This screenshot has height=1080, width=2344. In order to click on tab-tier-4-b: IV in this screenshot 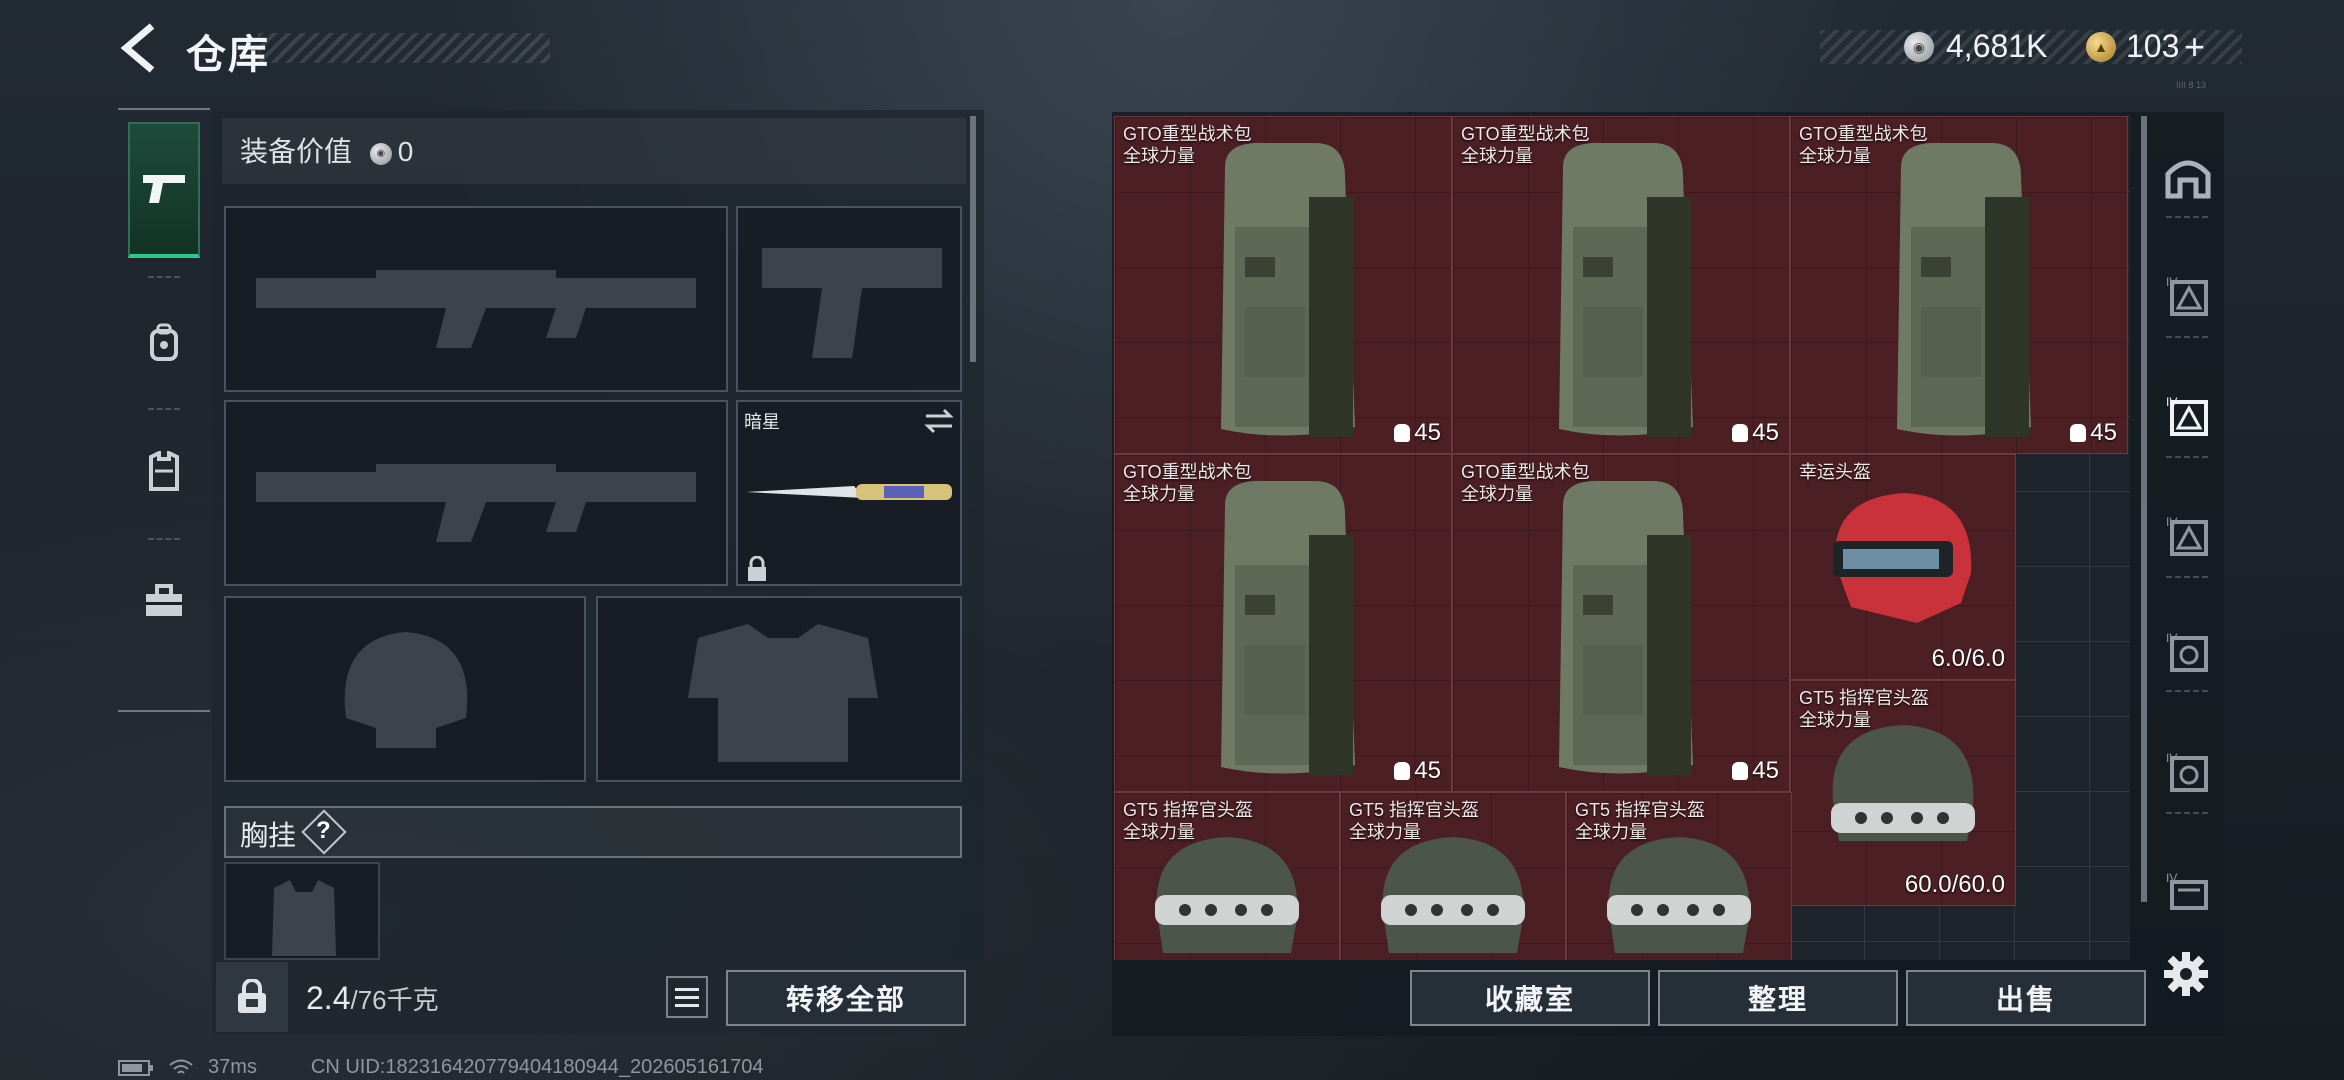, I will do `click(2188, 416)`.